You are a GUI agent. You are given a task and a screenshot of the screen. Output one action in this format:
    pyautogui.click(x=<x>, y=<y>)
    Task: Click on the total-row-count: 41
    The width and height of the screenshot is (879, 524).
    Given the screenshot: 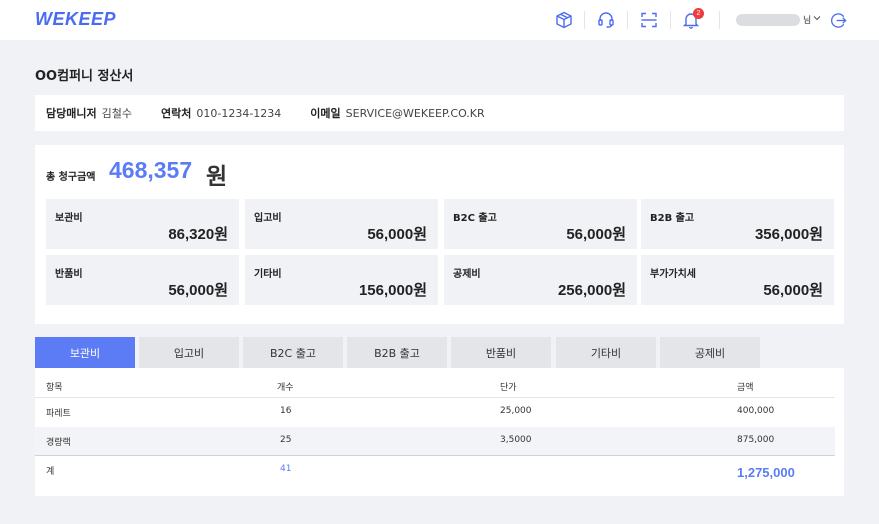 What is the action you would take?
    pyautogui.click(x=286, y=469)
    